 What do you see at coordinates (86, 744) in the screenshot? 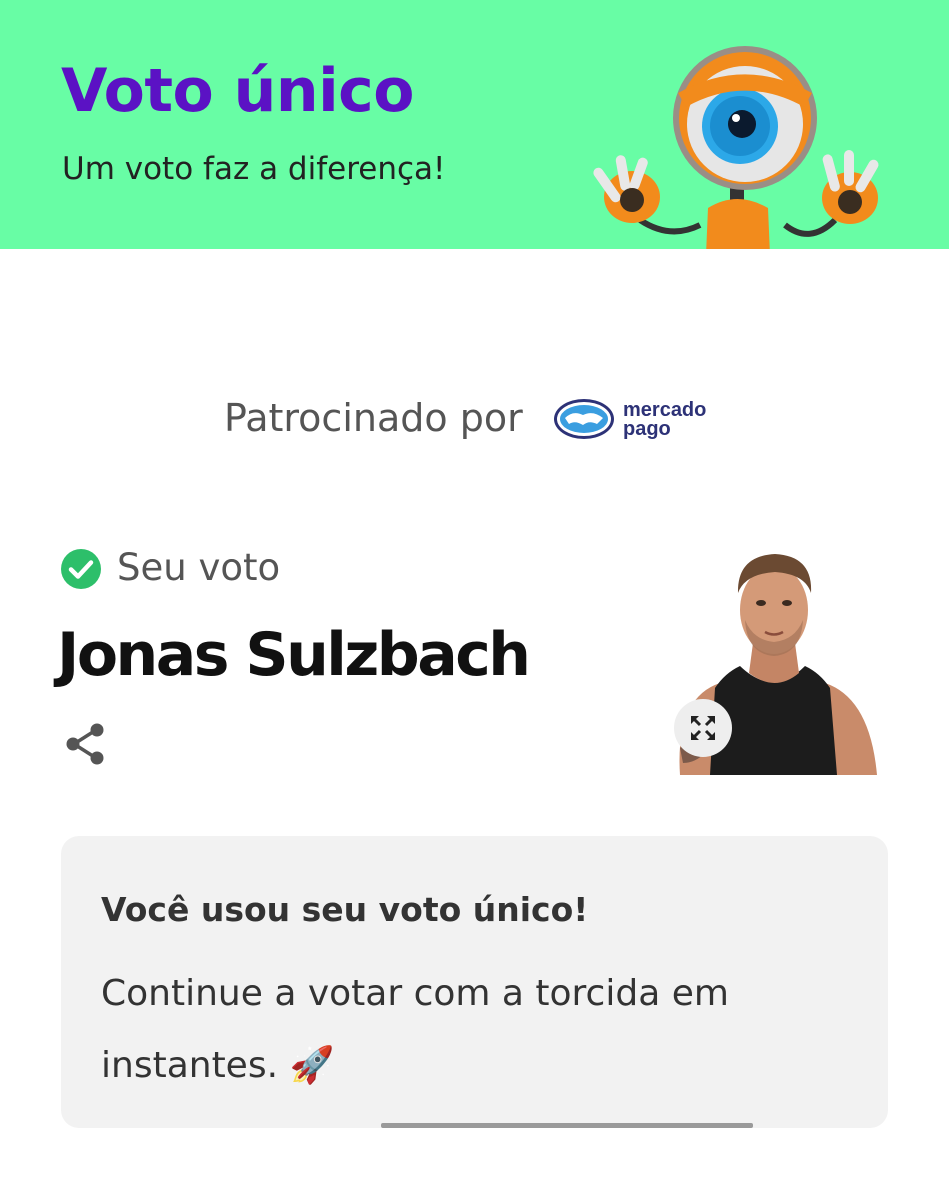
I see `share-icon` at bounding box center [86, 744].